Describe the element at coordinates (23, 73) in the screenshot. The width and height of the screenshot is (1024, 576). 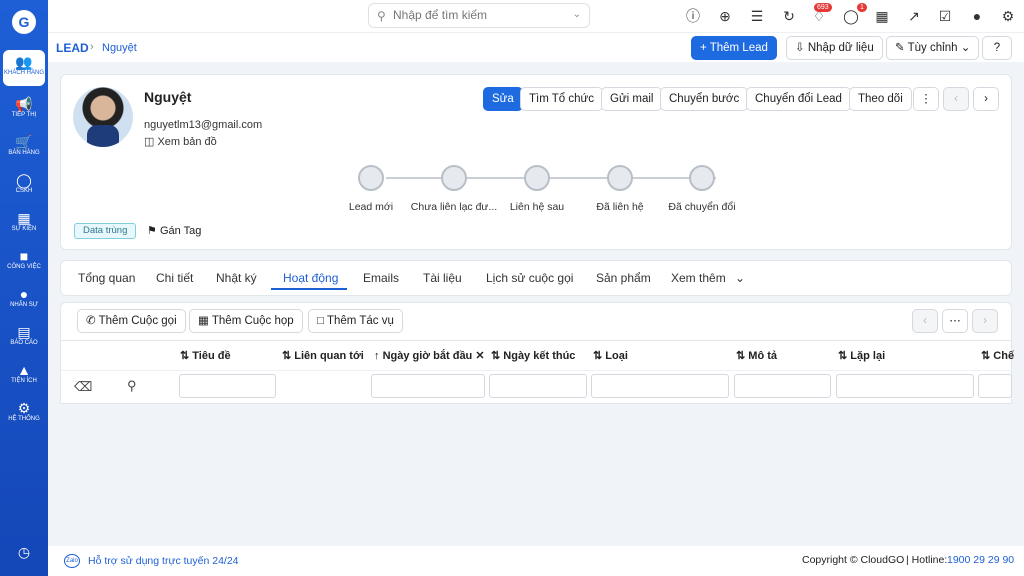
I see `sidebar-item-label: KHÁCH HÀNG` at that location.